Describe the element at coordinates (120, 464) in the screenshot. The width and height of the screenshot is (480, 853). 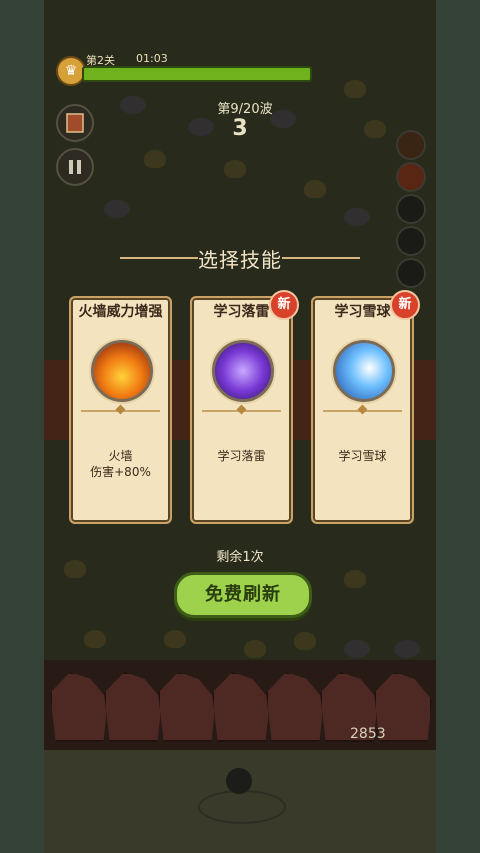
I see `card-description: 火墙 伤害+80%` at that location.